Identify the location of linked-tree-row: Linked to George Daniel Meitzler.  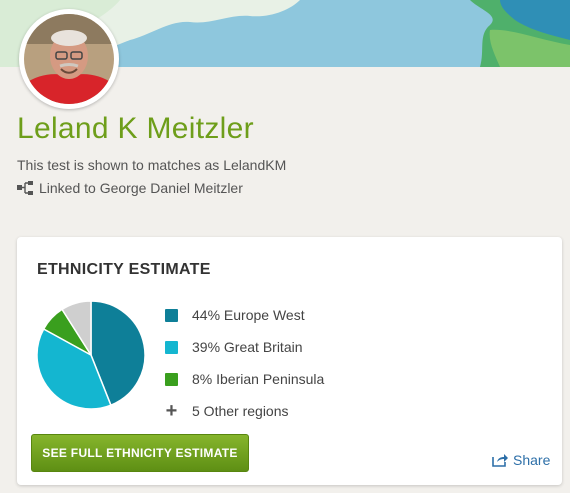
(130, 188).